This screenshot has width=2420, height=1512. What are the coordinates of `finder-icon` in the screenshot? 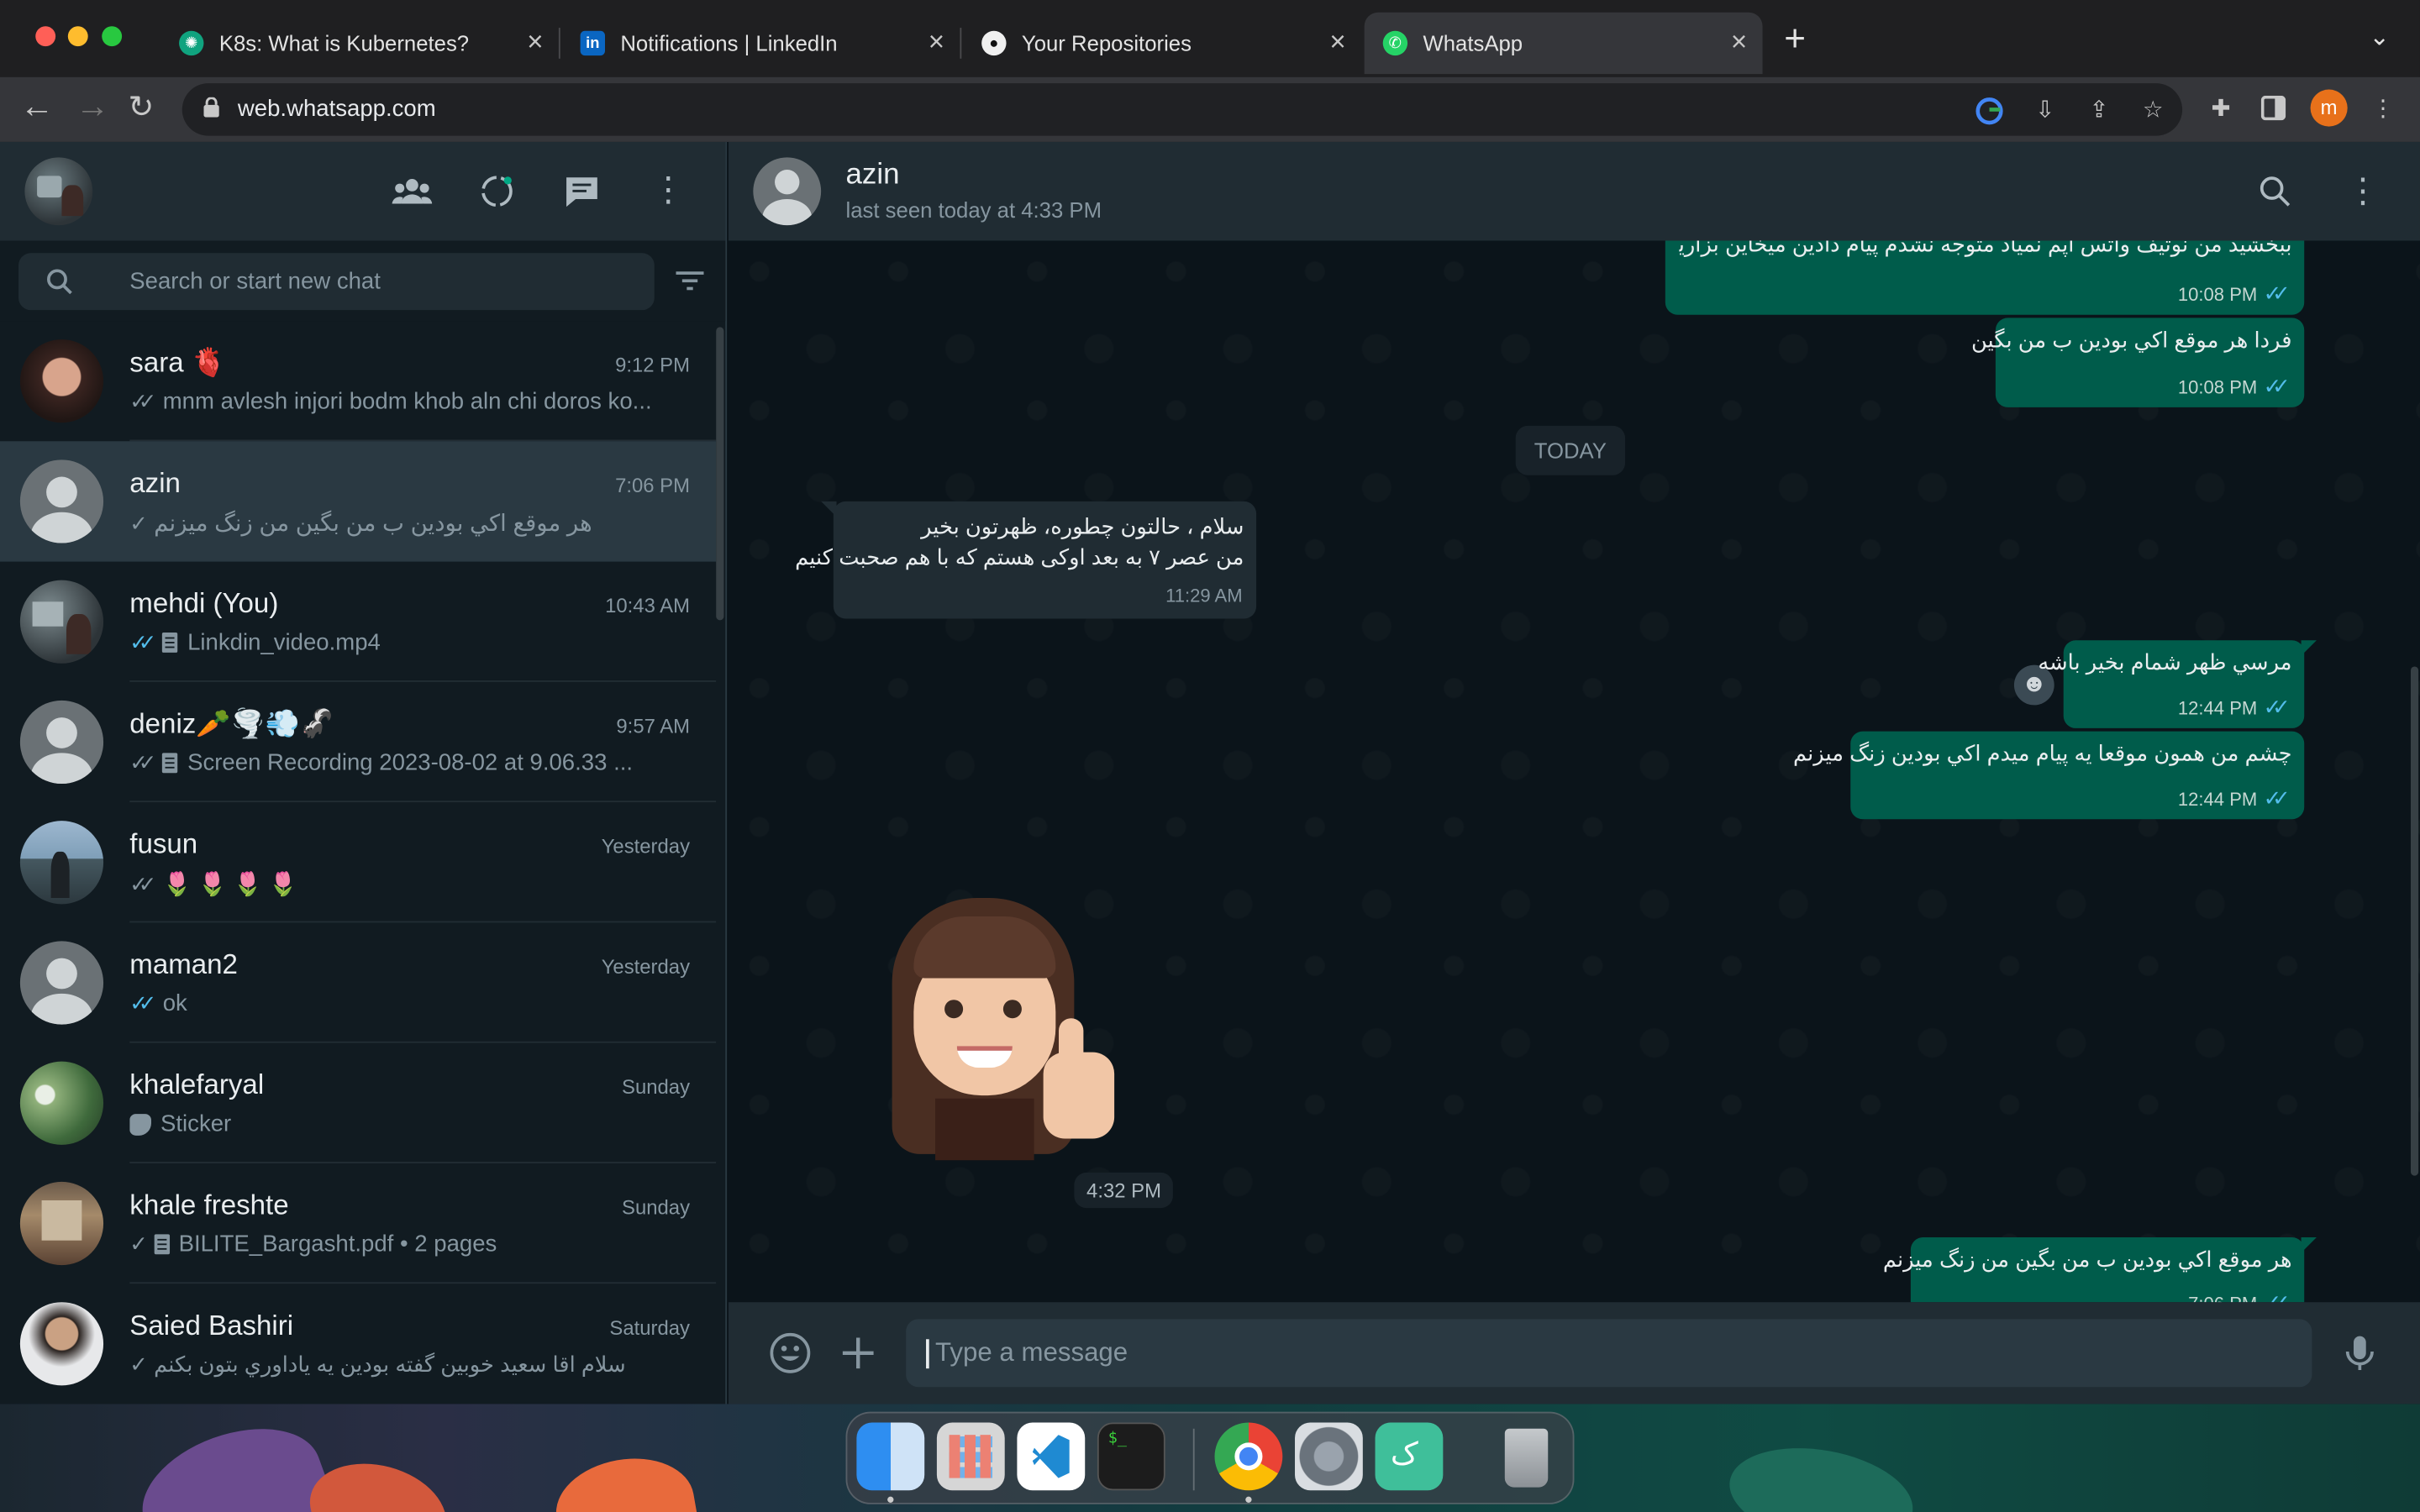 It's located at (891, 1456).